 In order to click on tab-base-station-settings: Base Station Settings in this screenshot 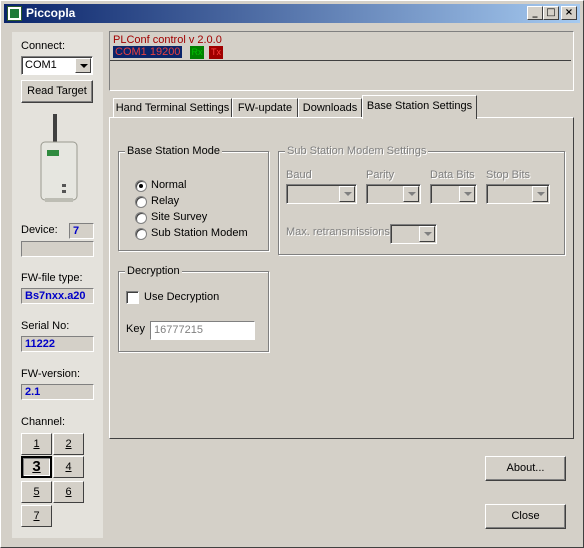, I will do `click(419, 107)`.